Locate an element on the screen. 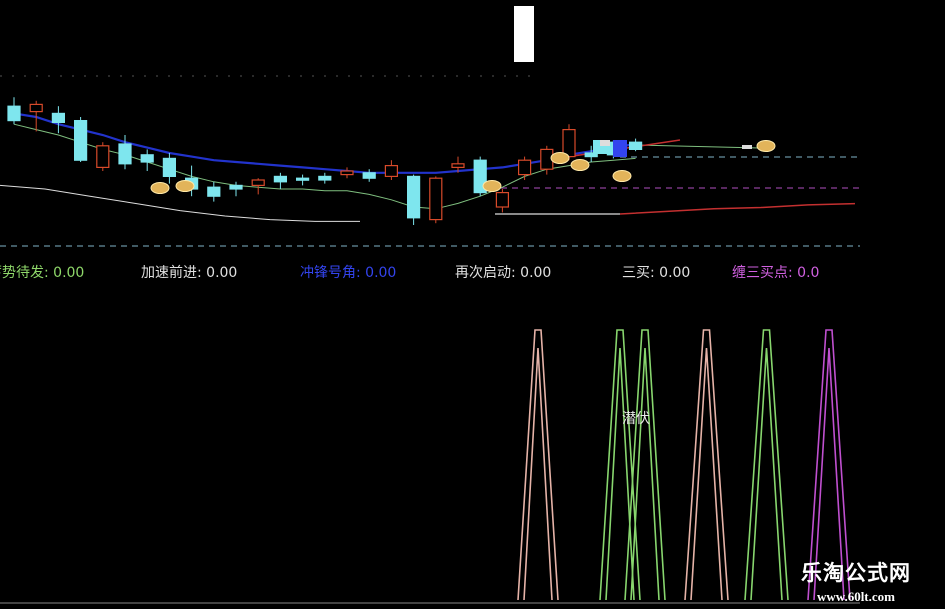  legend-item-xushi: 蓄势待发: 0.00 is located at coordinates (42, 273).